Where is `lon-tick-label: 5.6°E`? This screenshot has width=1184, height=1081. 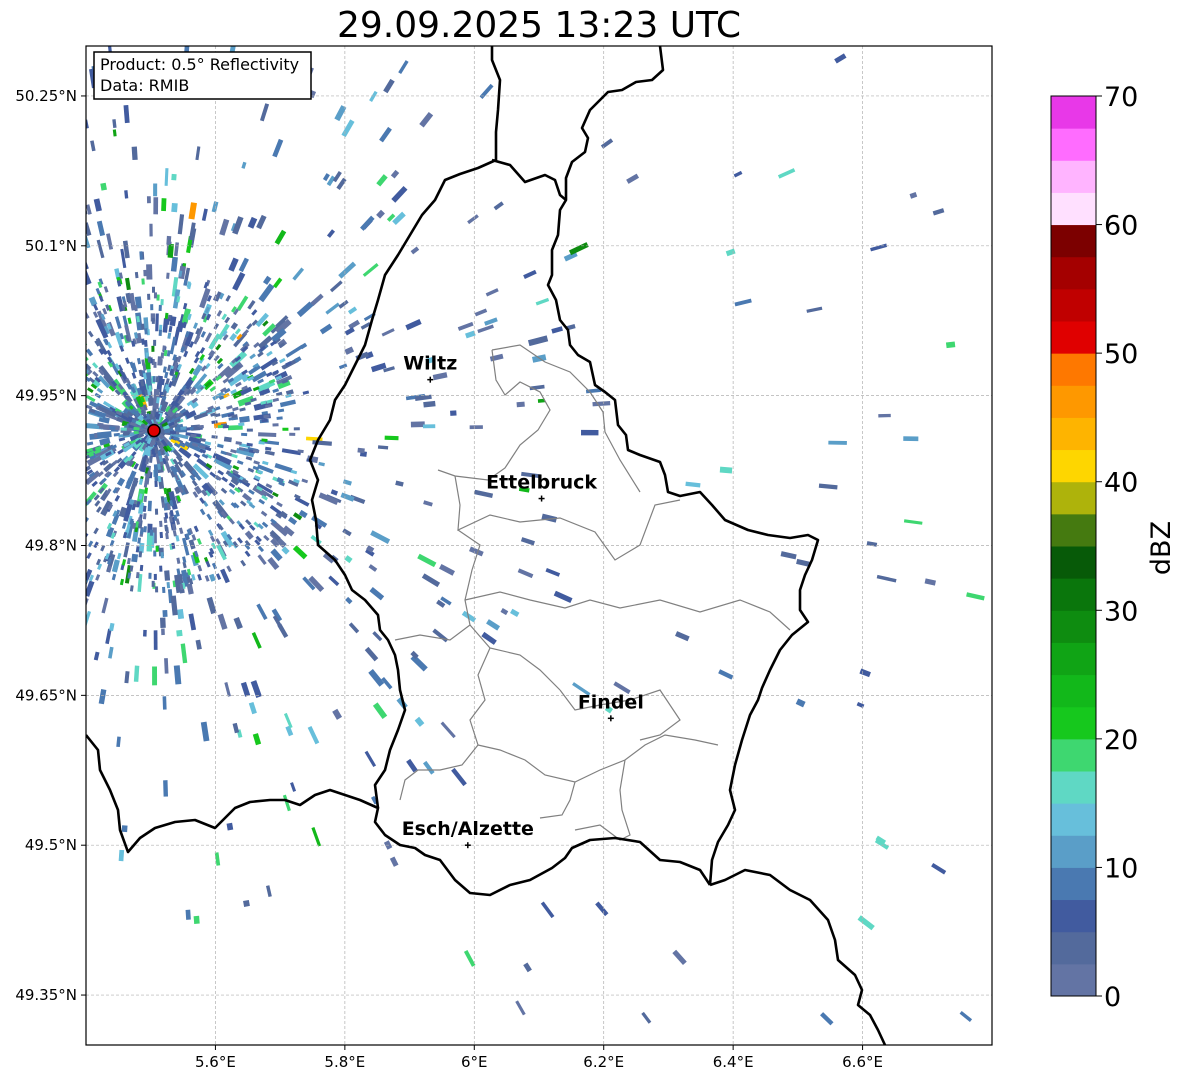
lon-tick-label: 5.6°E is located at coordinates (215, 1062).